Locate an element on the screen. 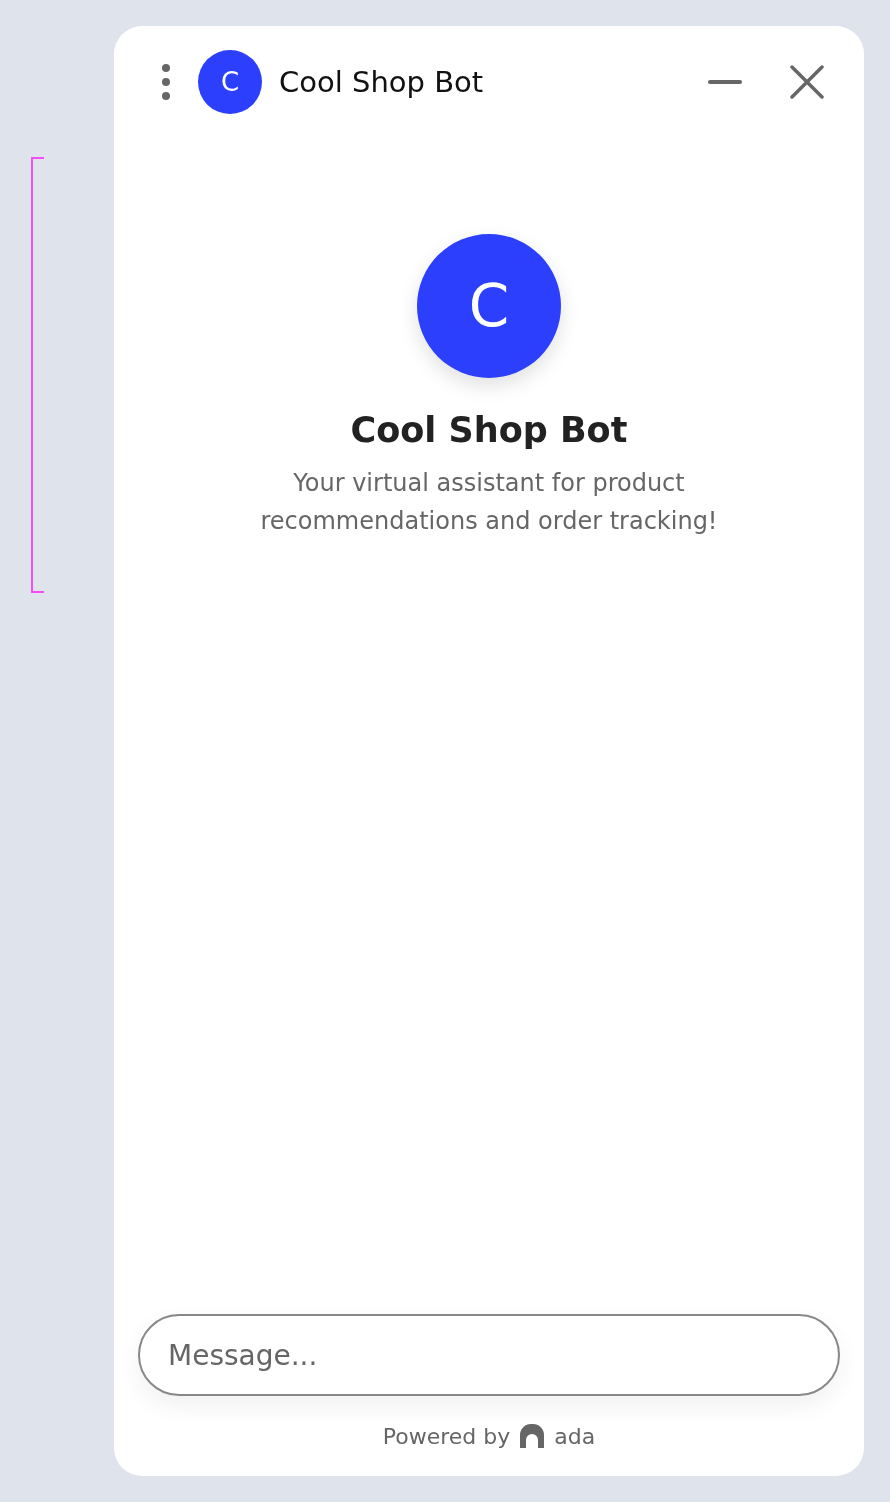 This screenshot has width=890, height=1502. brand-link: ada is located at coordinates (575, 1436).